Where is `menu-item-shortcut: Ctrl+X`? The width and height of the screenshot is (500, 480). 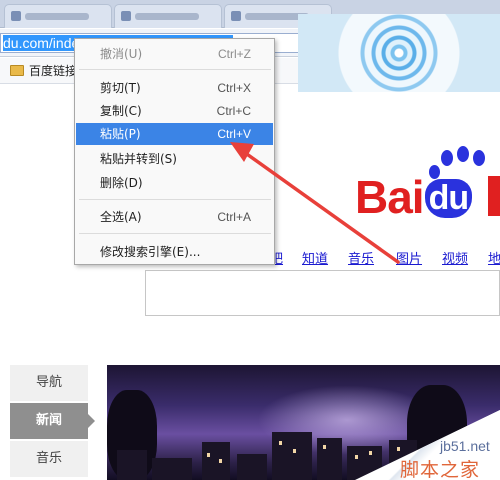
menu-item-shortcut: Ctrl+X is located at coordinates (234, 88).